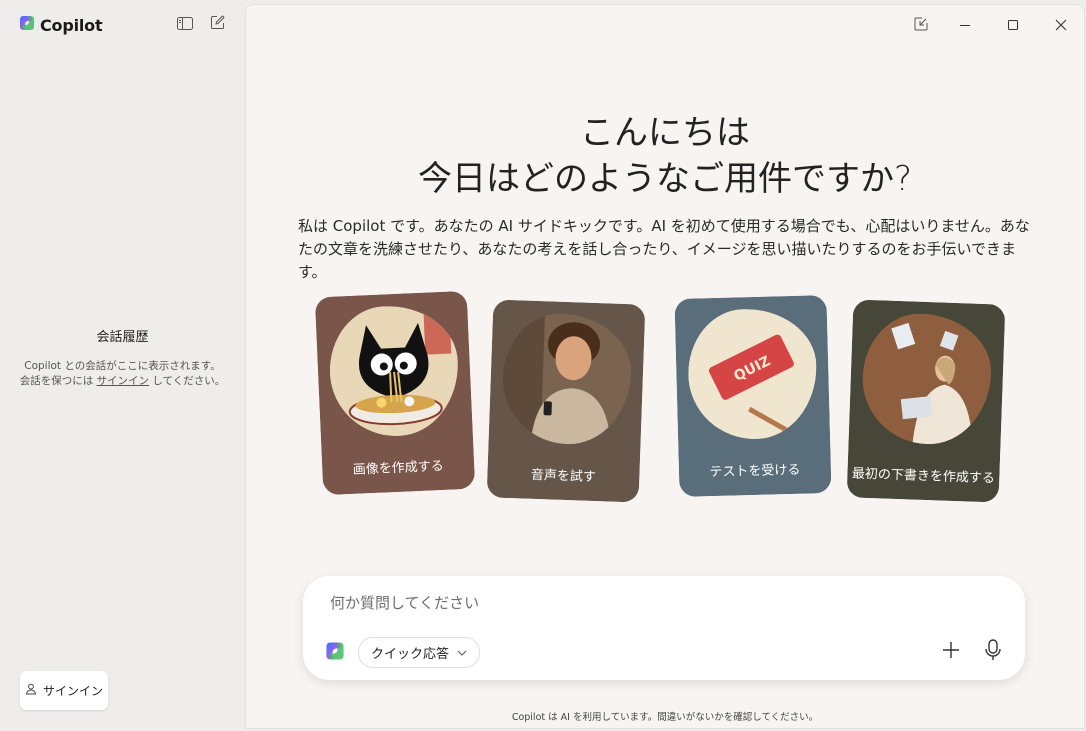  What do you see at coordinates (753, 396) in the screenshot?
I see `card-take-quiz: QUIZ テストを受ける` at bounding box center [753, 396].